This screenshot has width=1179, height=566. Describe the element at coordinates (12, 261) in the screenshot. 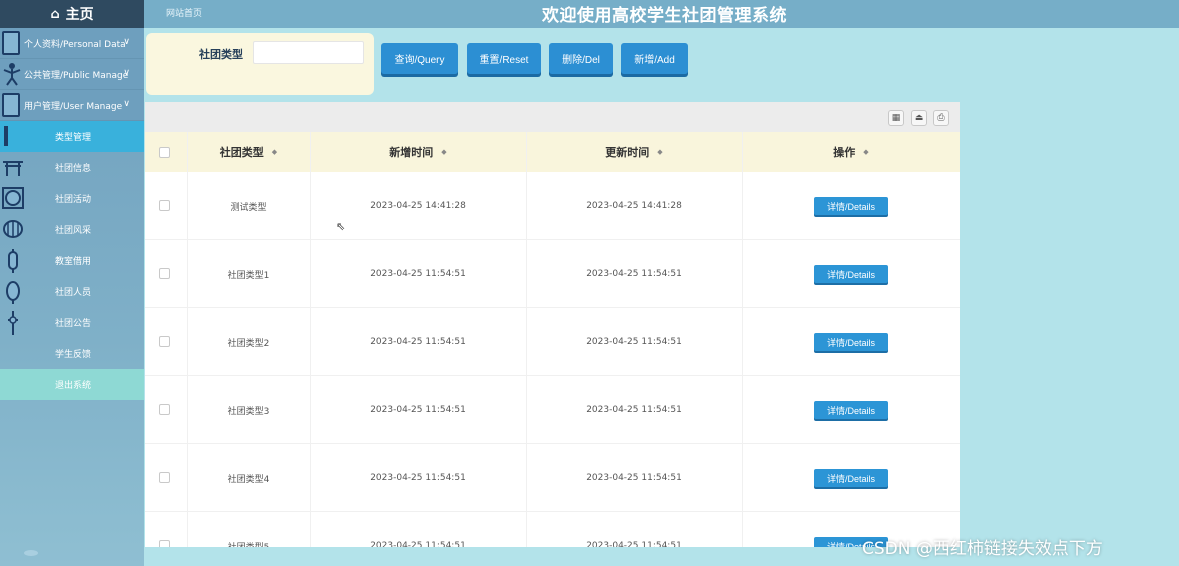

I see `capsule-icon` at that location.